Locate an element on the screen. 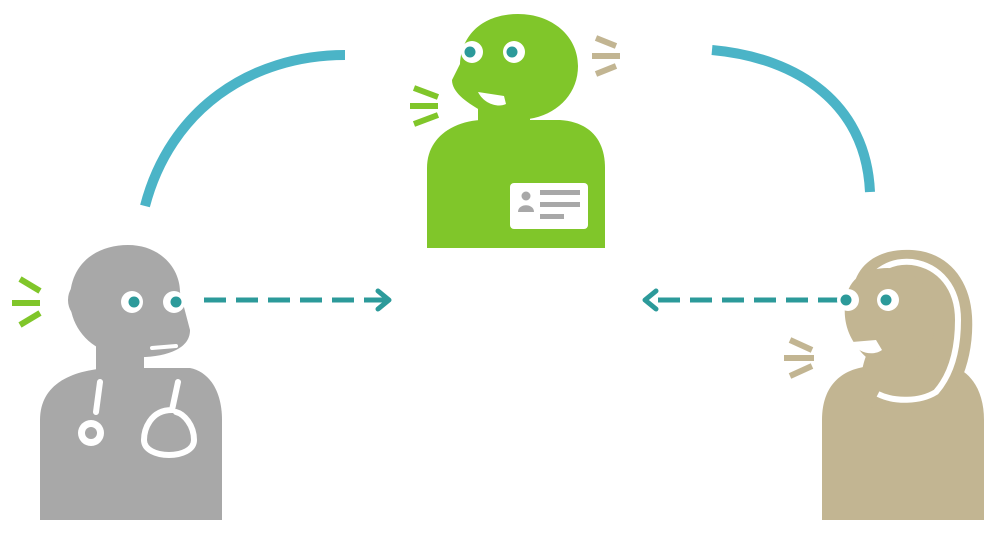 This screenshot has width=1003, height=538. interpreter-sound-marks-left is located at coordinates (425, 106).